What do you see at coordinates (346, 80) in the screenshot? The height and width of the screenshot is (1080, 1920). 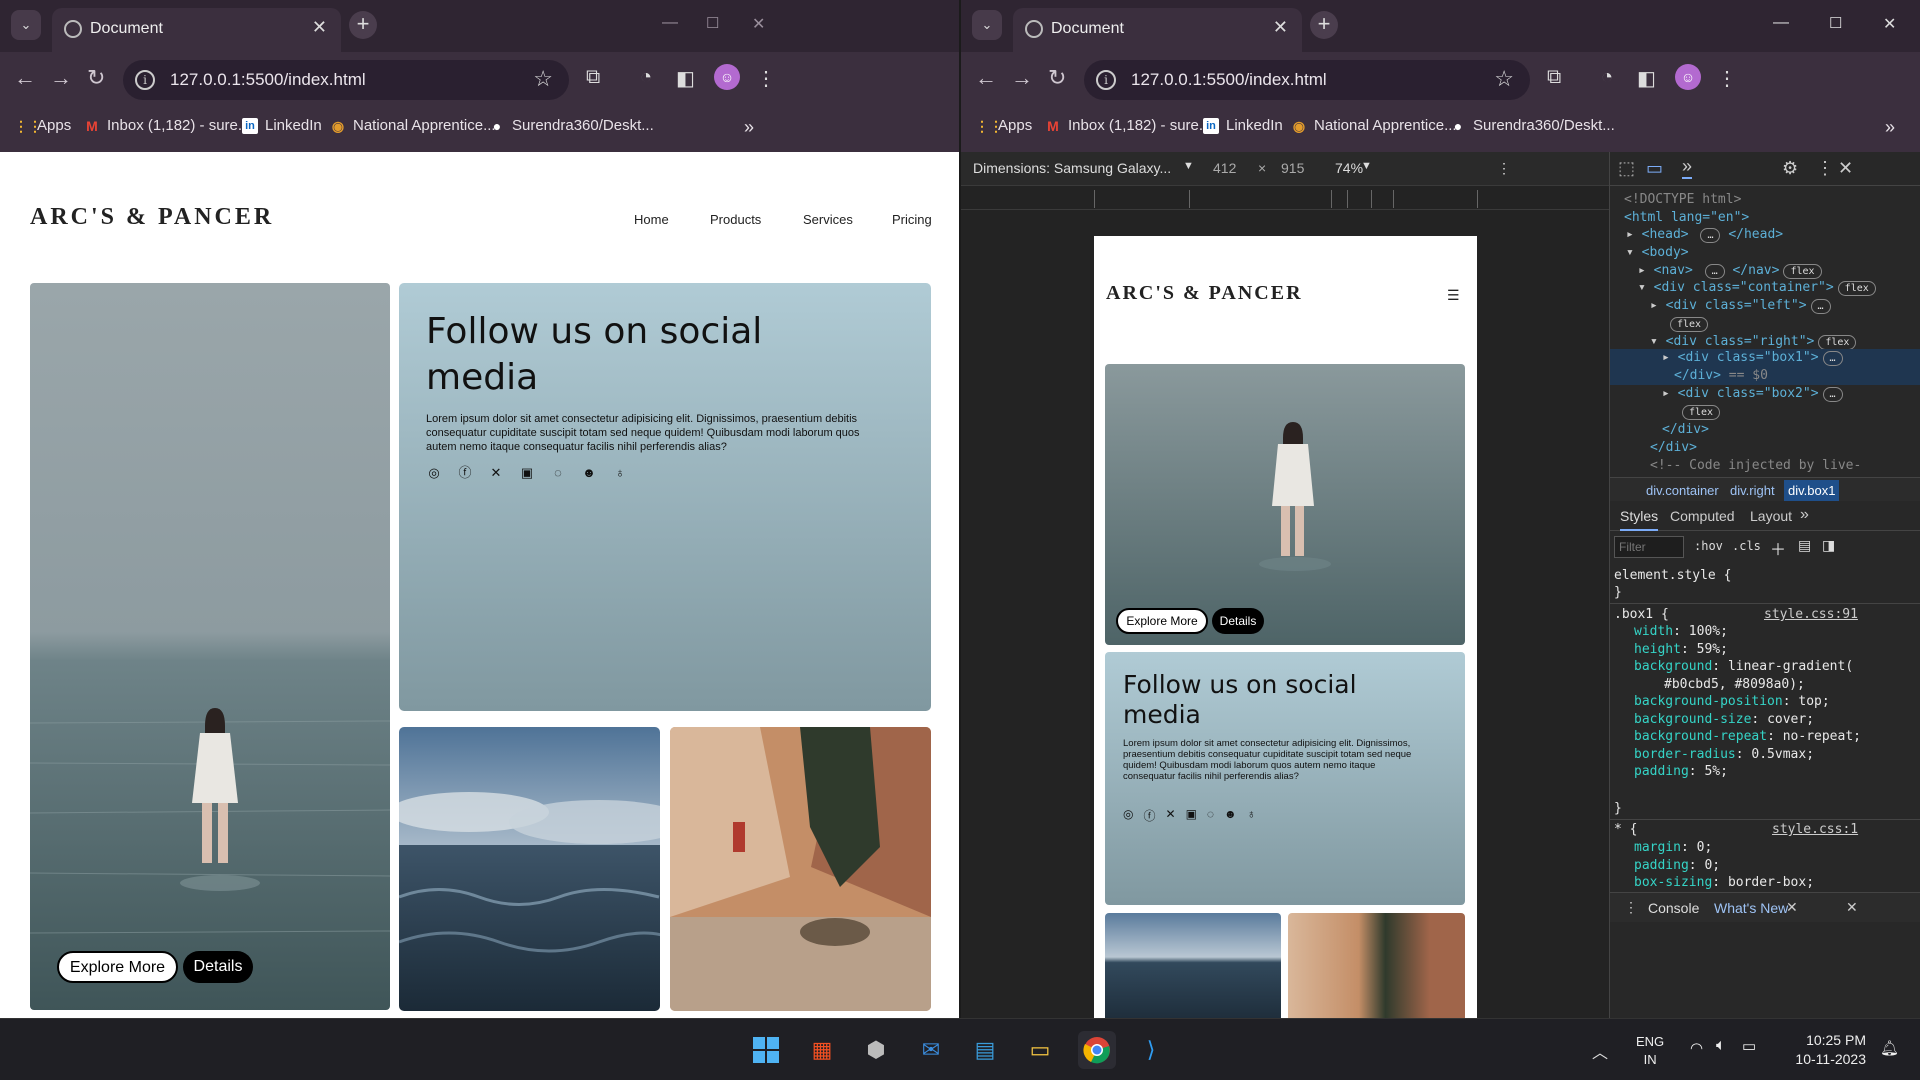 I see `address-bar: i 127.0.0.1:5500/index.html ☆` at bounding box center [346, 80].